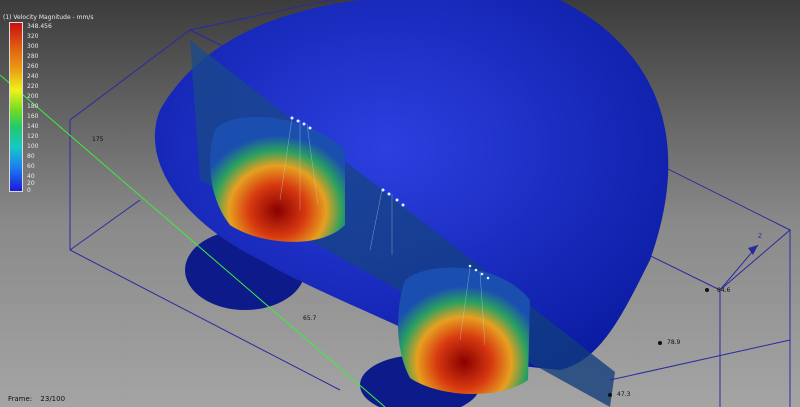 The image size is (800, 407). Describe the element at coordinates (674, 342) in the screenshot. I see `dimension-label-78-9: 78.9` at that location.